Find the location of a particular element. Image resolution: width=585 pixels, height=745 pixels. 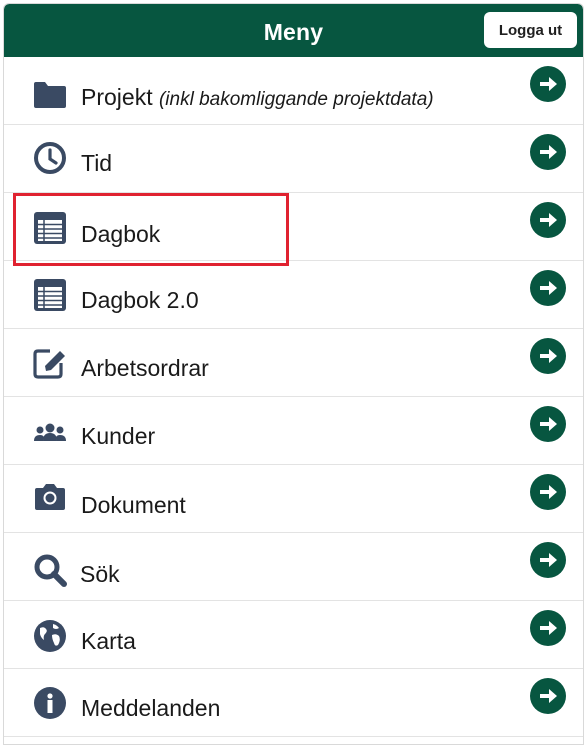

menu-item-dagbok: Dagbok is located at coordinates (293, 227).